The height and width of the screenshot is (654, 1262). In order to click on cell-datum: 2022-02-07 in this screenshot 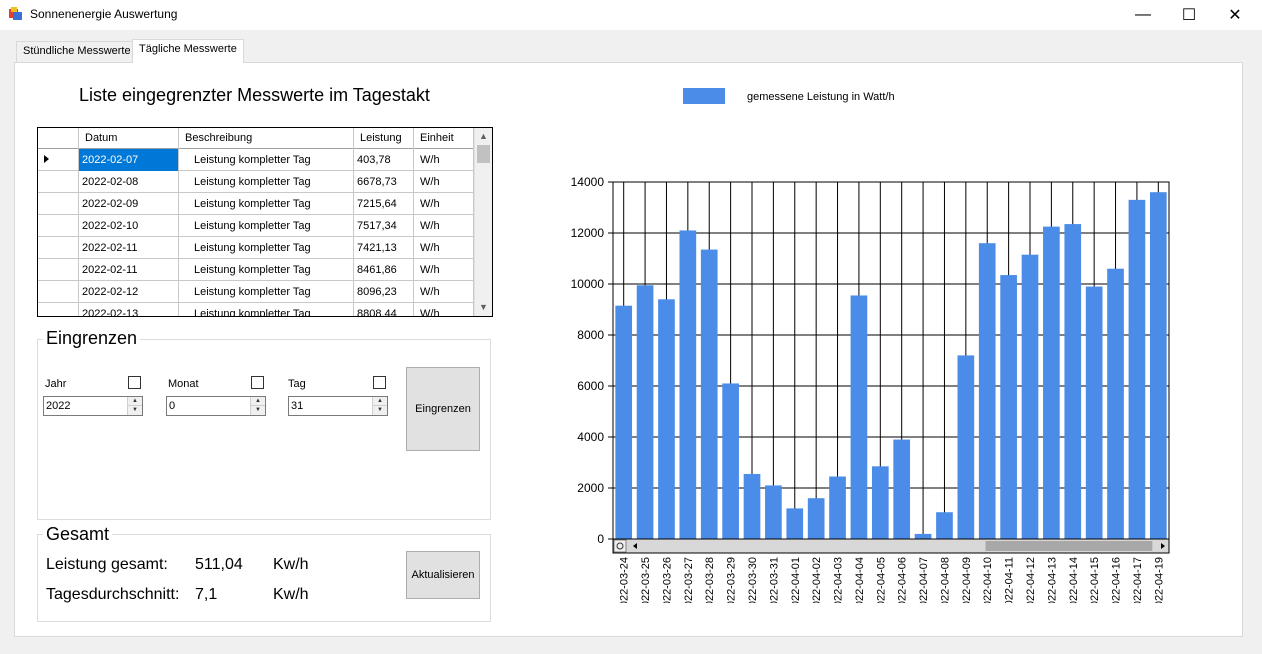, I will do `click(129, 160)`.